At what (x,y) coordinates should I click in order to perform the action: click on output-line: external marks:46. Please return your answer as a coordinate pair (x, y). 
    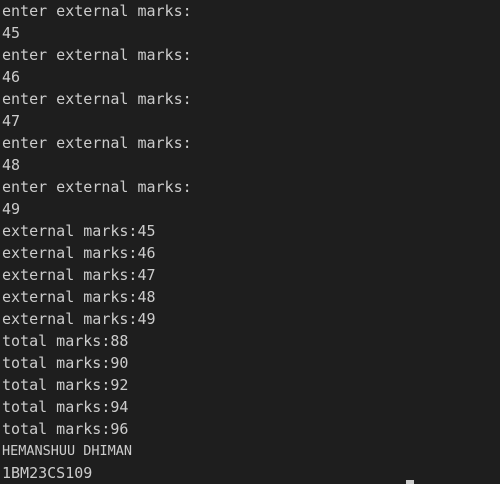
    Looking at the image, I should click on (79, 253).